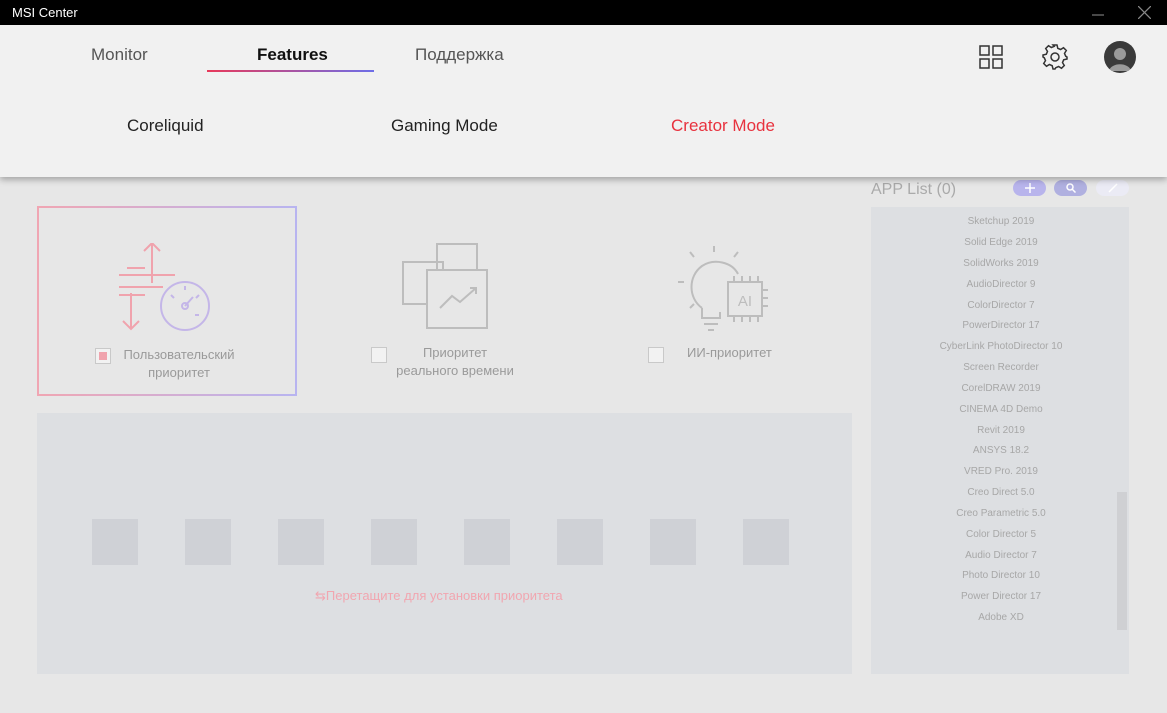 The height and width of the screenshot is (713, 1167). Describe the element at coordinates (1001, 367) in the screenshot. I see `app-list-item: Screen Recorder` at that location.